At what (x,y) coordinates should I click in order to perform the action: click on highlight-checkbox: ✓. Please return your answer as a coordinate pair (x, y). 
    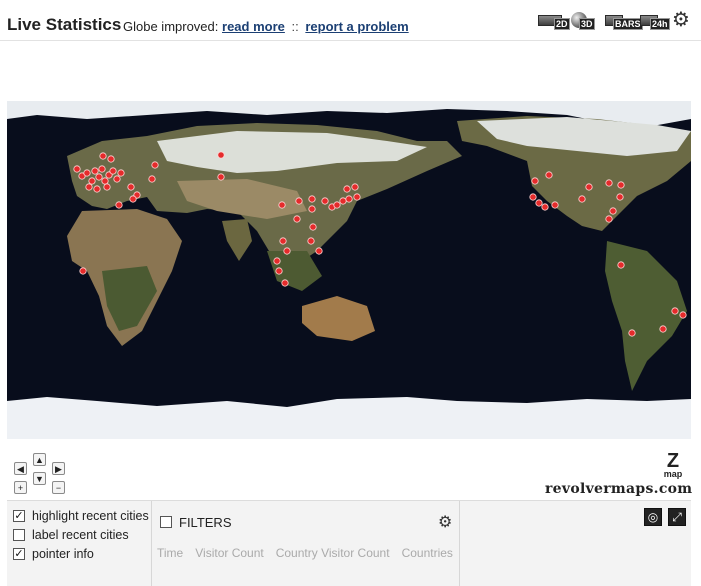
    Looking at the image, I should click on (19, 516).